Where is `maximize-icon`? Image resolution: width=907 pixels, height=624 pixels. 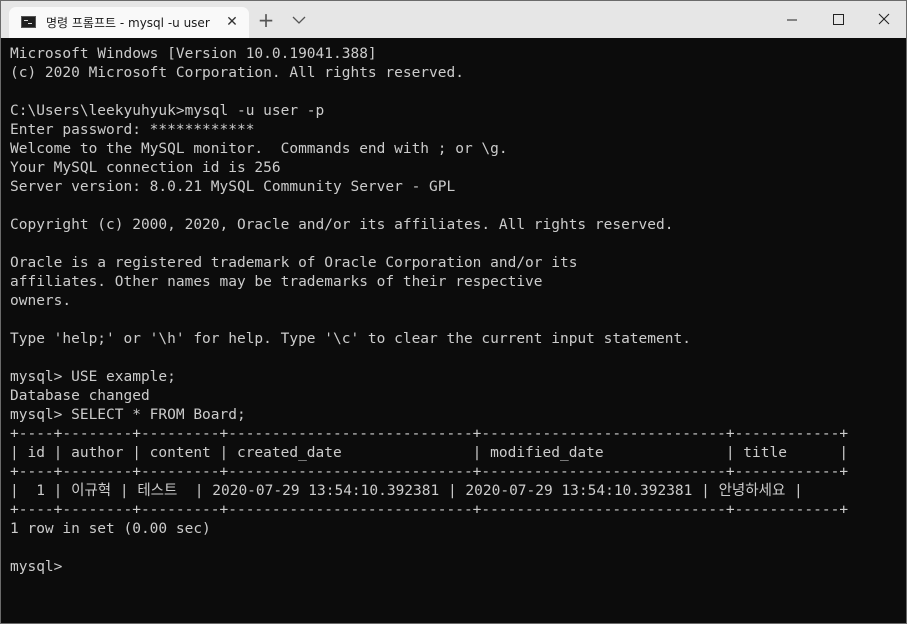 maximize-icon is located at coordinates (838, 19).